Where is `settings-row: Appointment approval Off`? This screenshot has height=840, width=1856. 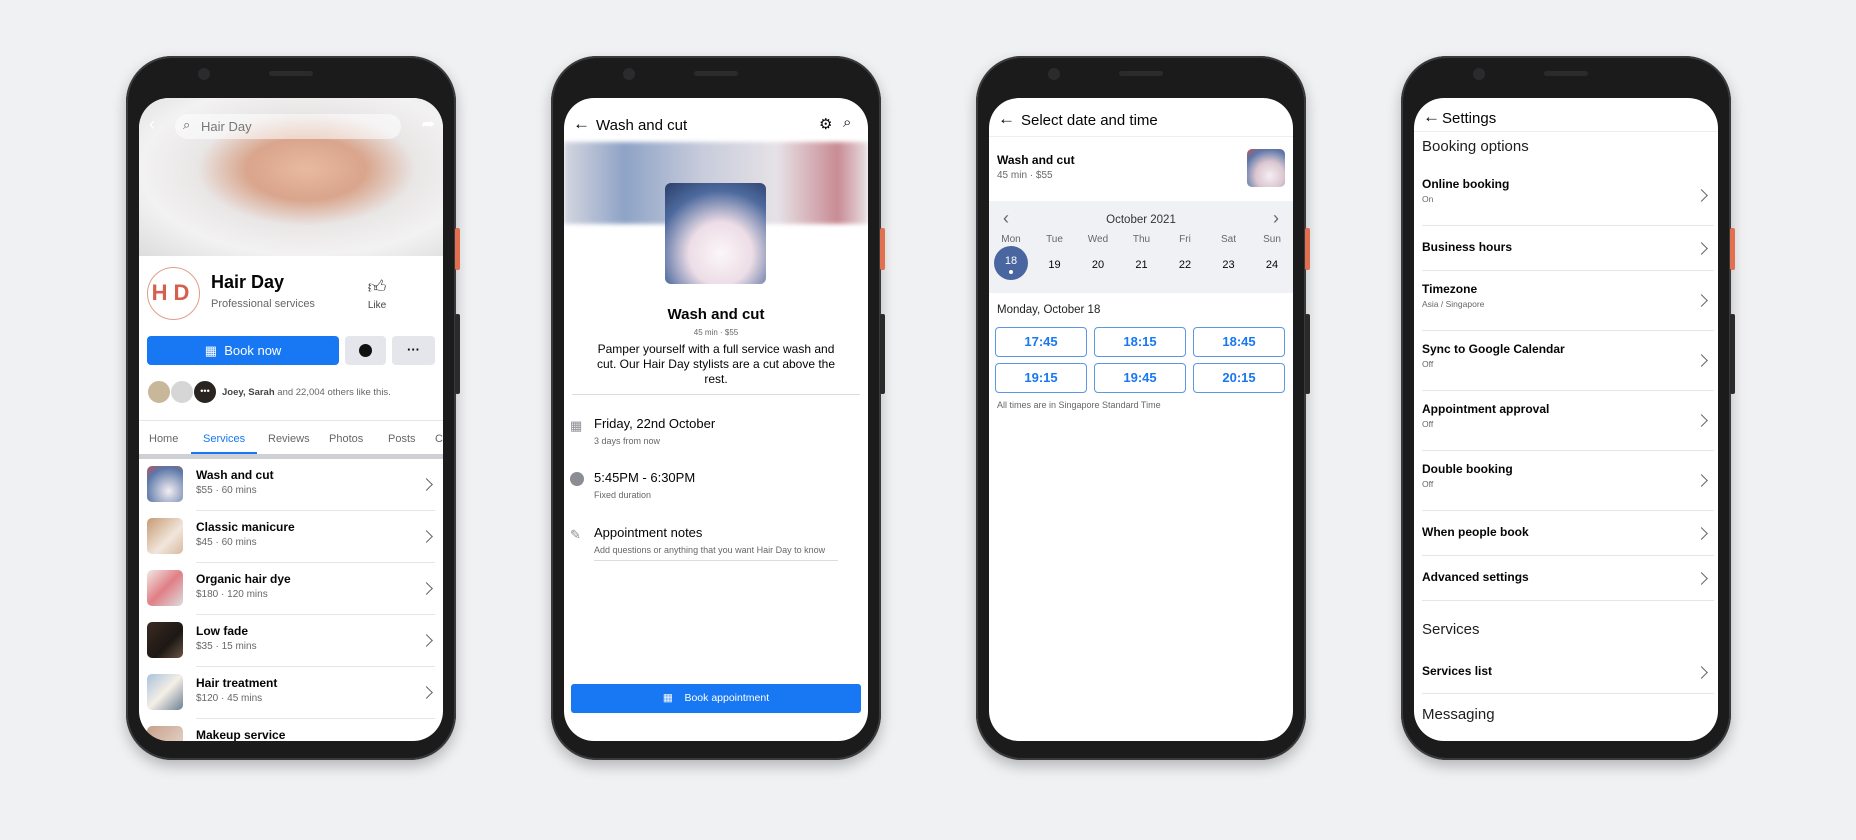 settings-row: Appointment approval Off is located at coordinates (1566, 421).